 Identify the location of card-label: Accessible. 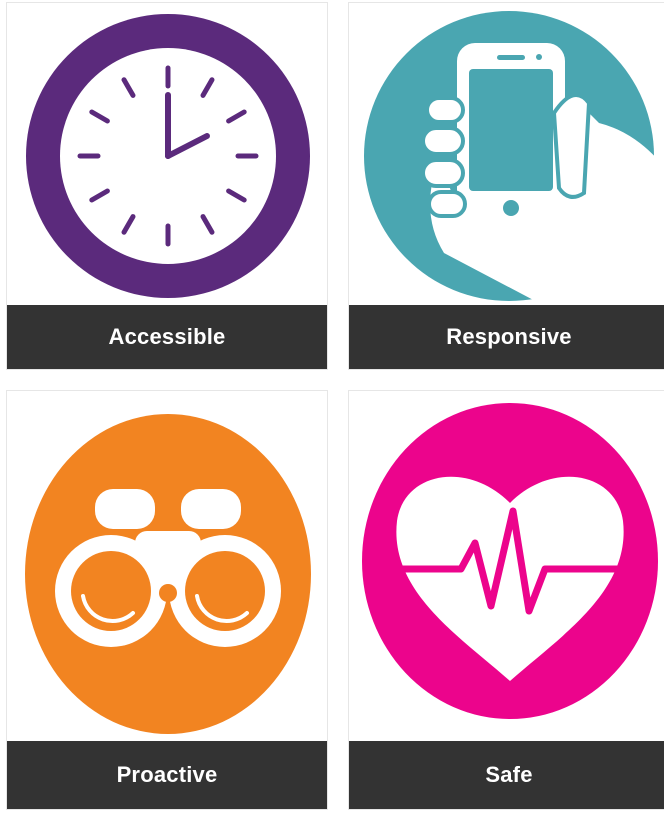
(167, 337).